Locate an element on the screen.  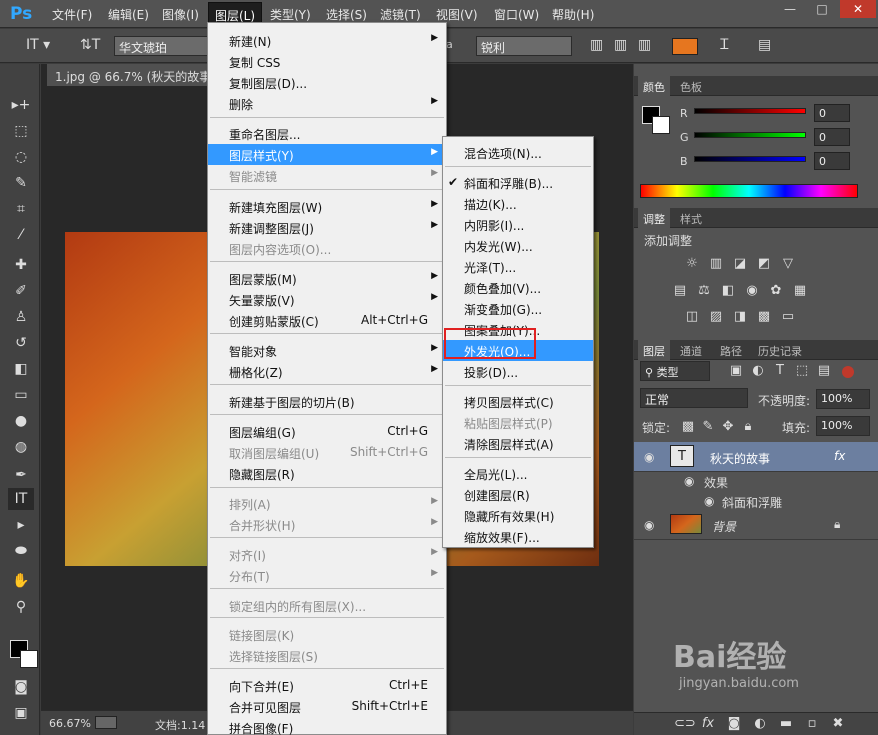
effects-eye-icon: ◉ is located at coordinates (689, 481).